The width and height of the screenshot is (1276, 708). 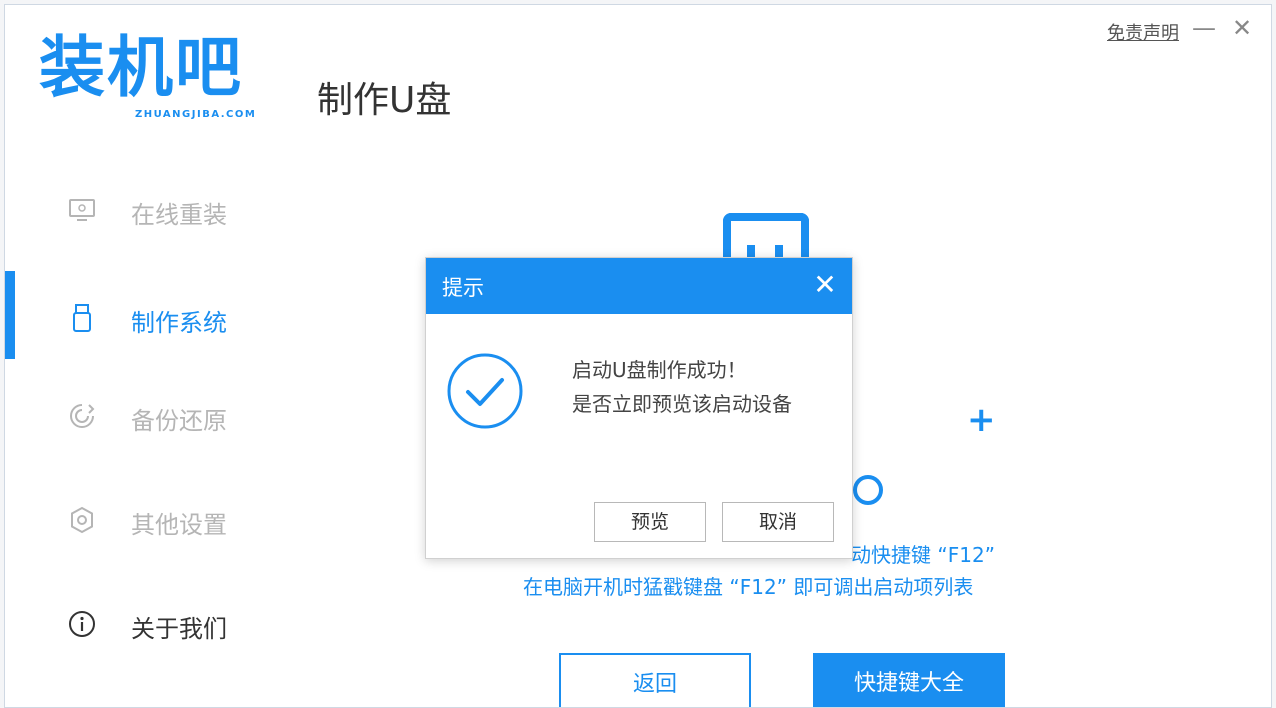 What do you see at coordinates (82, 318) in the screenshot?
I see `usb-drive-icon` at bounding box center [82, 318].